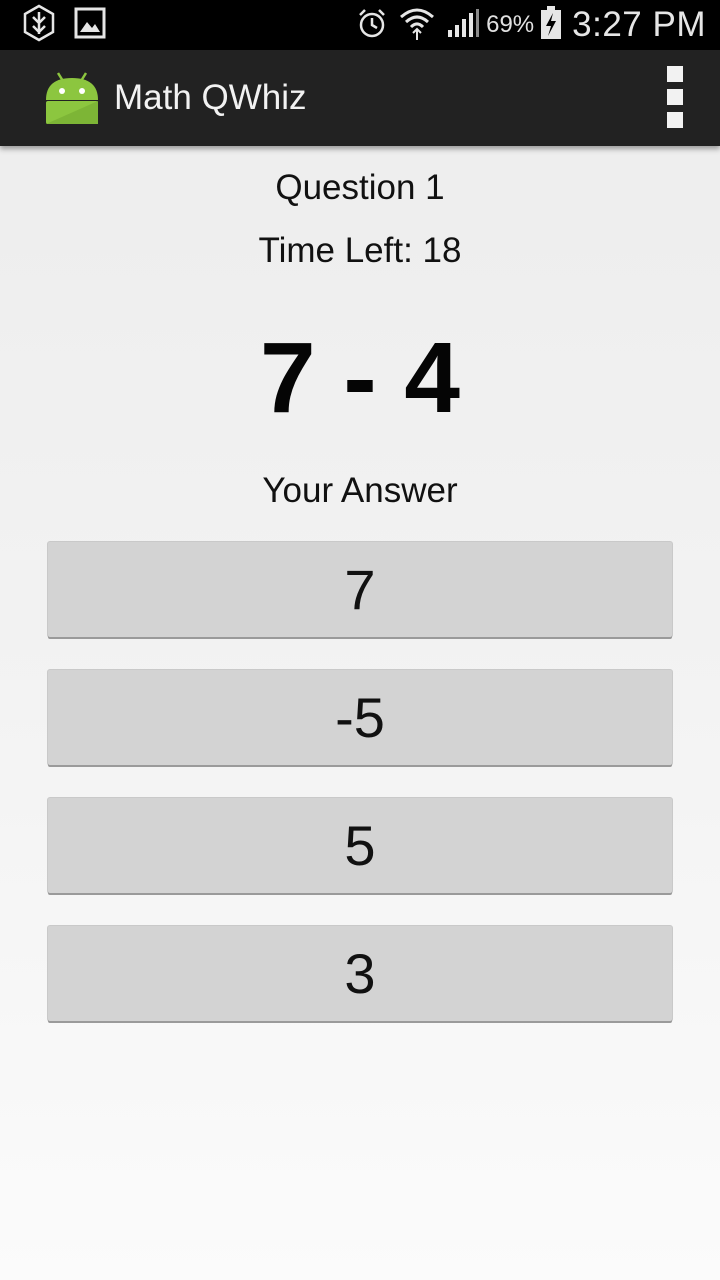 The image size is (720, 1280). Describe the element at coordinates (90, 25) in the screenshot. I see `gallery-icon` at that location.